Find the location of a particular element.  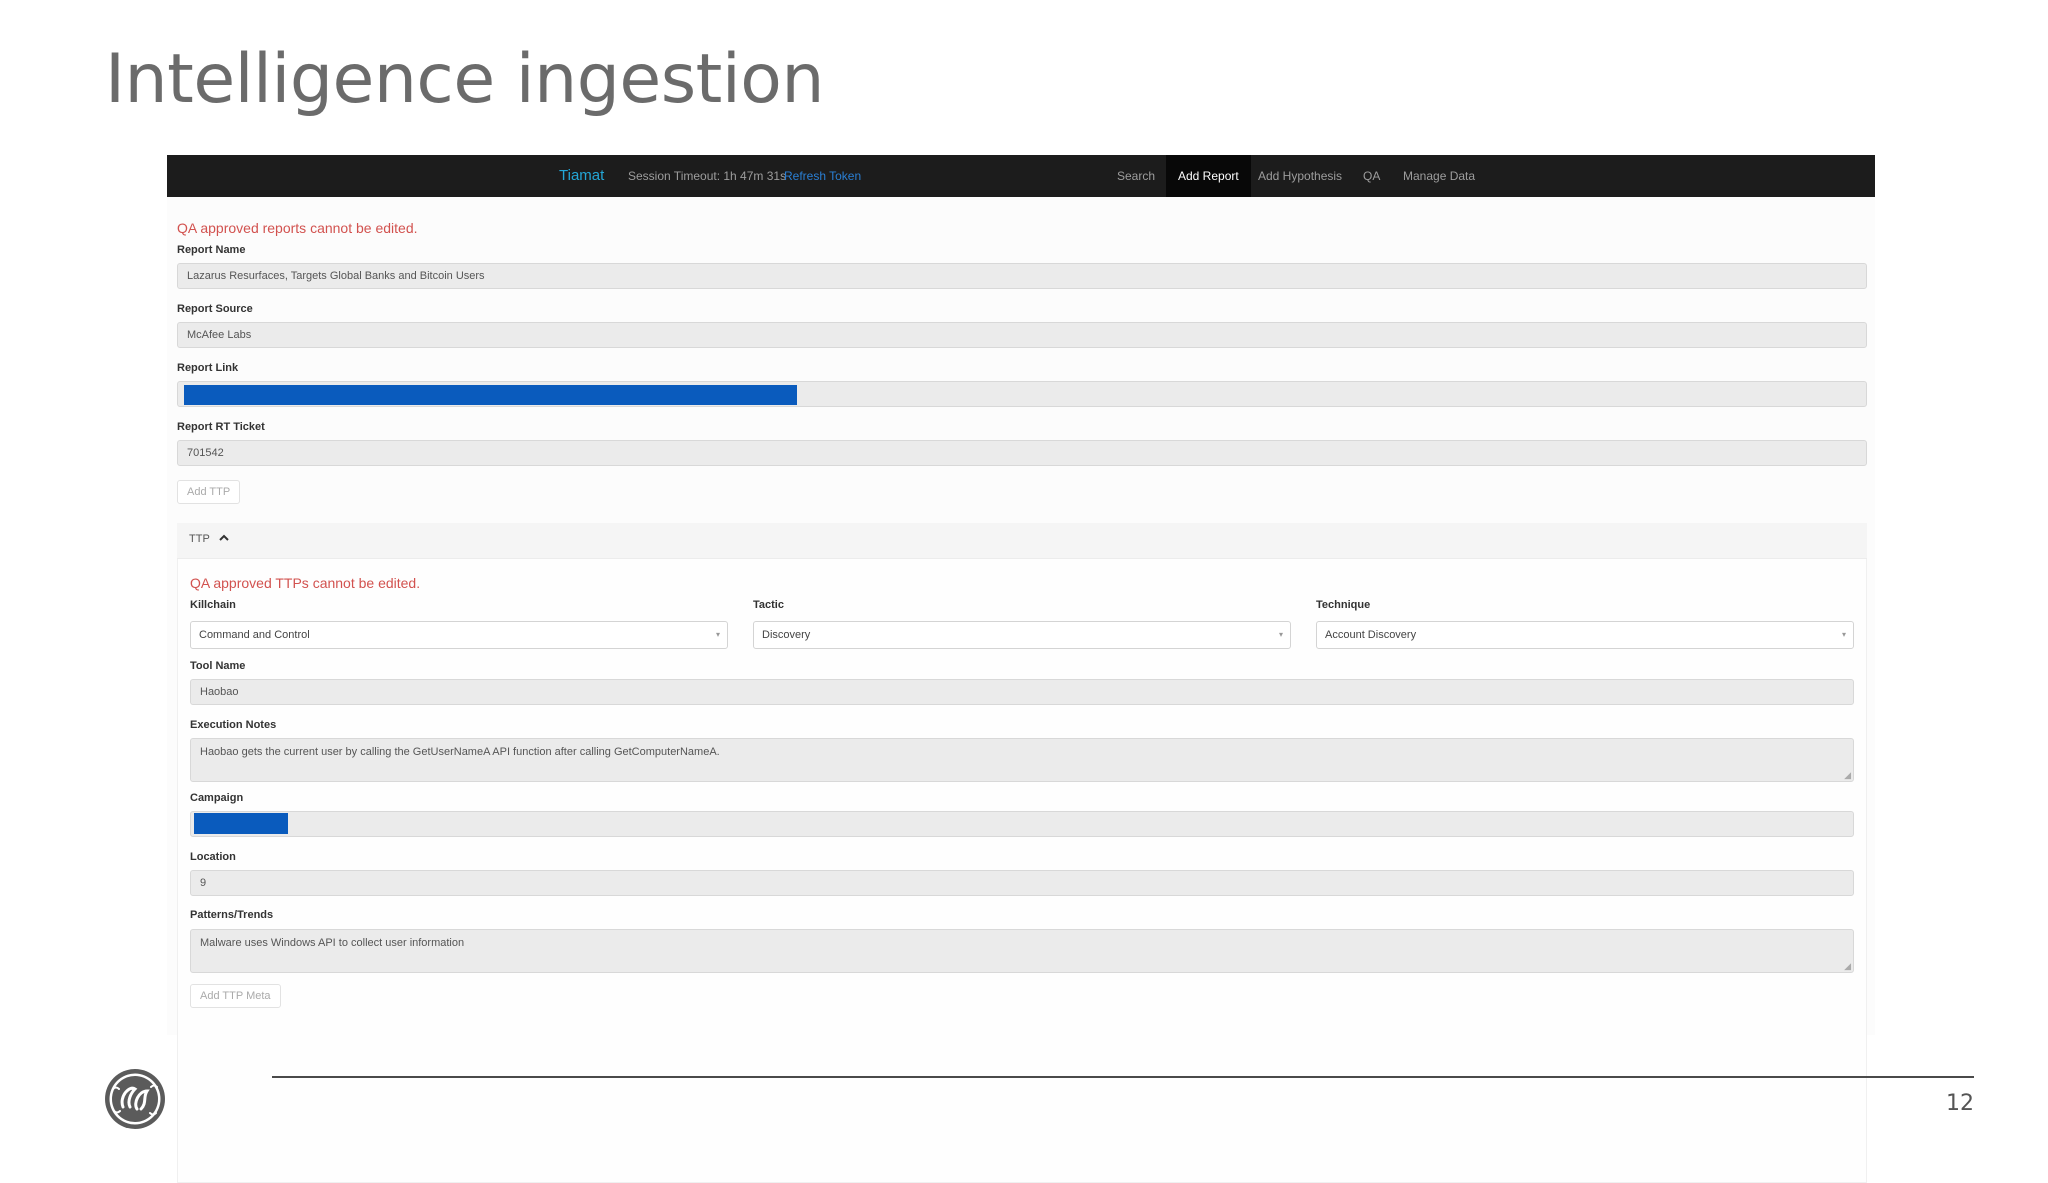

campaign-label: Campaign is located at coordinates (217, 798).